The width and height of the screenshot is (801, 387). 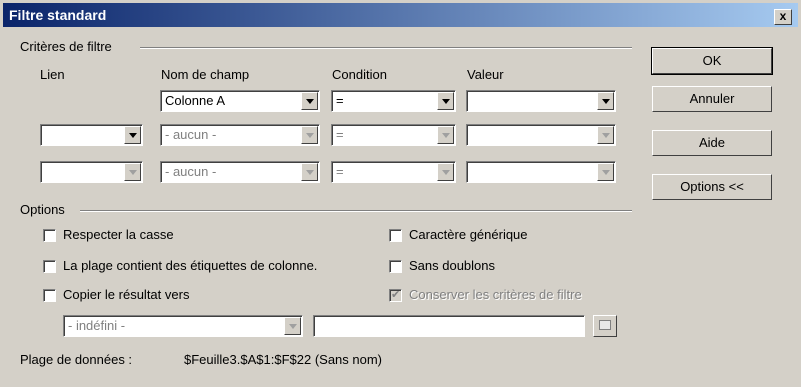 I want to click on title-bar: Filtre standard x, so click(x=400, y=15).